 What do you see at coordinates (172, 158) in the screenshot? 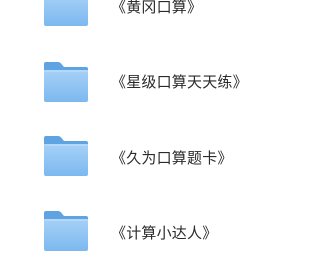
I see `folder-name: 《久为口算题卡》` at bounding box center [172, 158].